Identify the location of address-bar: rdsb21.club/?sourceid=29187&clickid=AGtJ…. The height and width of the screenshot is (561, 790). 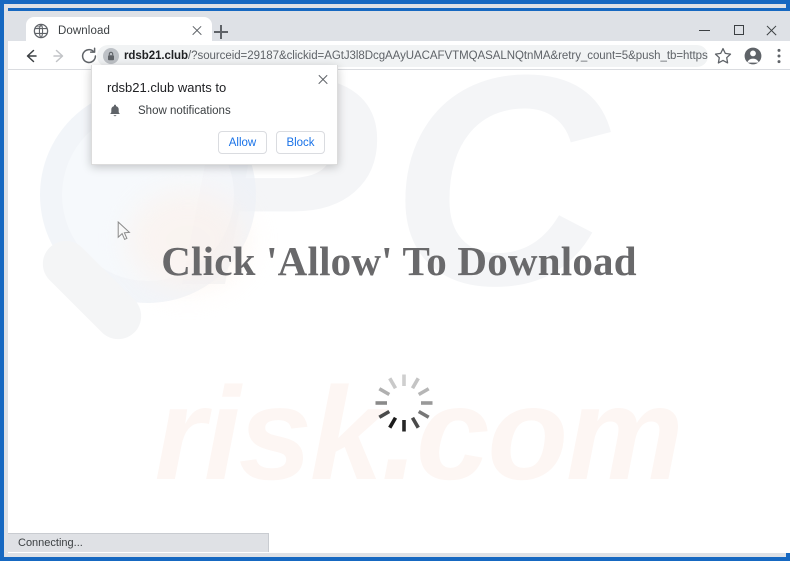
(402, 56).